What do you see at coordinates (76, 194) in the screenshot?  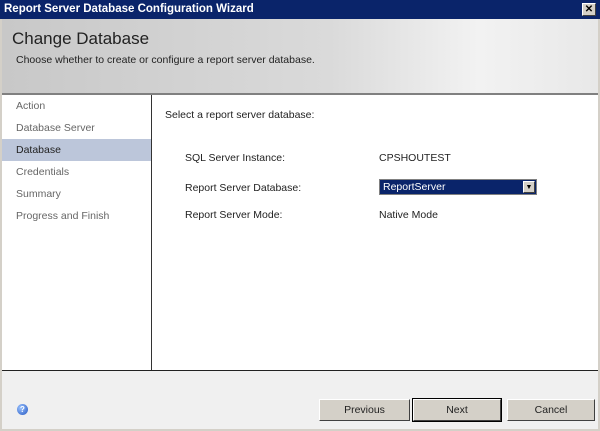 I see `step-summary: Summary` at bounding box center [76, 194].